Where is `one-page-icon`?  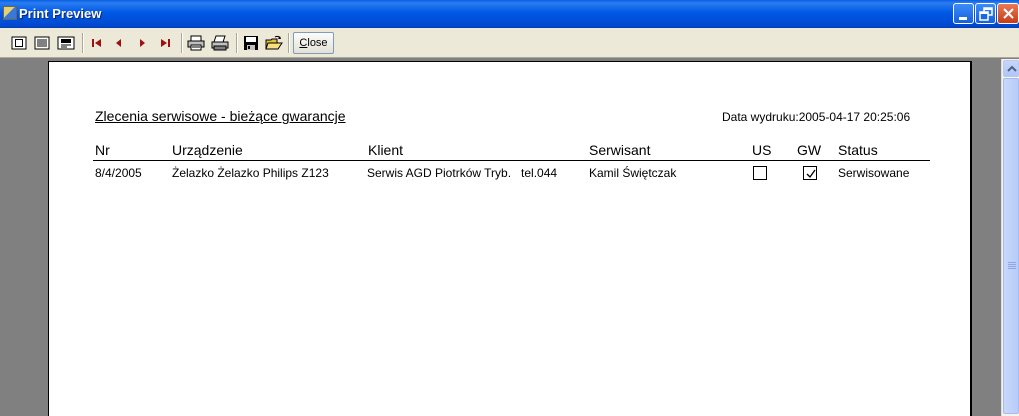
one-page-icon is located at coordinates (19, 43).